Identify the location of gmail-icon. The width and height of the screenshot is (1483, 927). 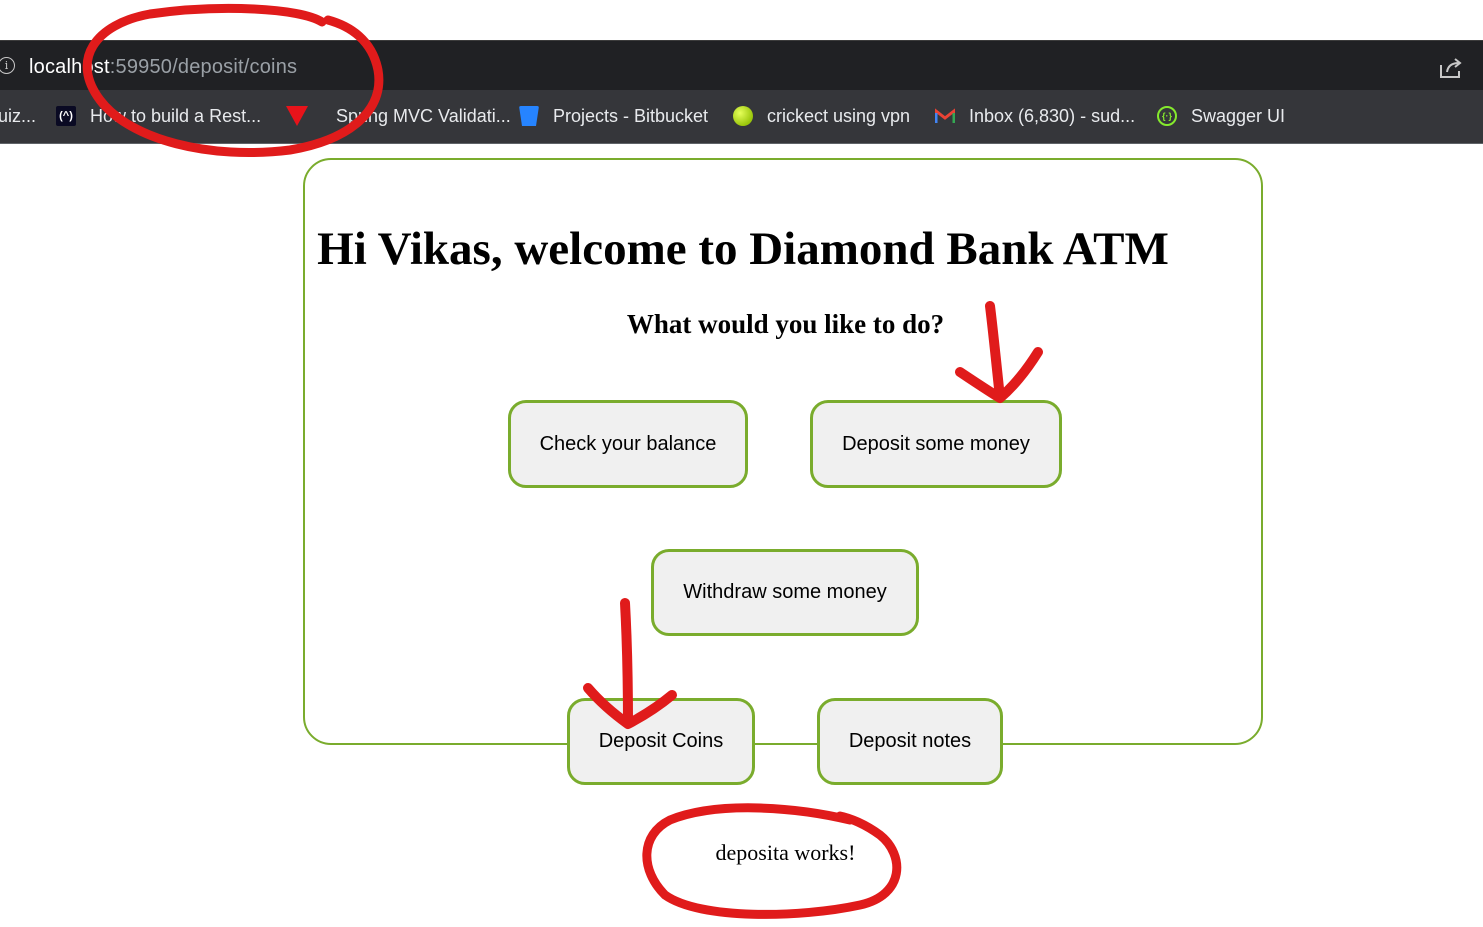
(945, 115).